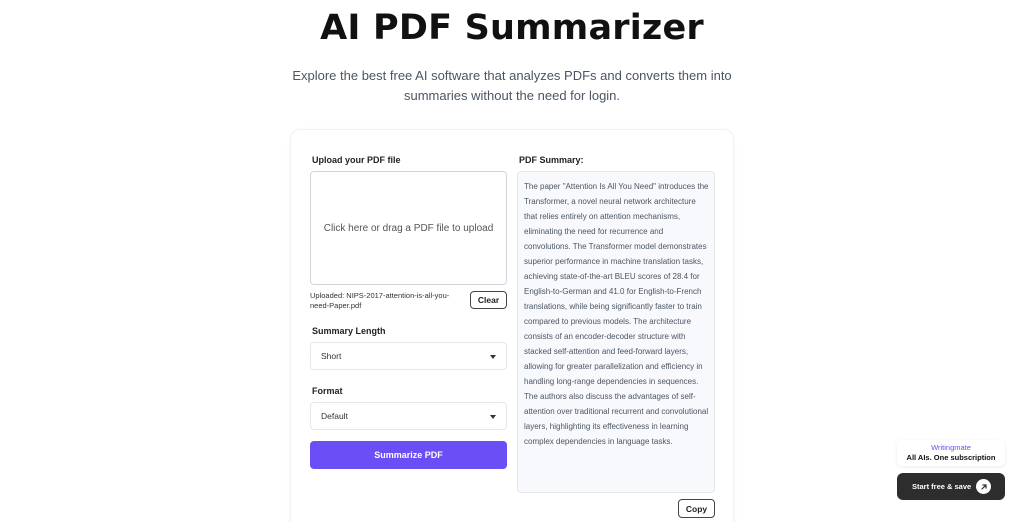 The width and height of the screenshot is (1024, 522). I want to click on format-value: Default, so click(334, 416).